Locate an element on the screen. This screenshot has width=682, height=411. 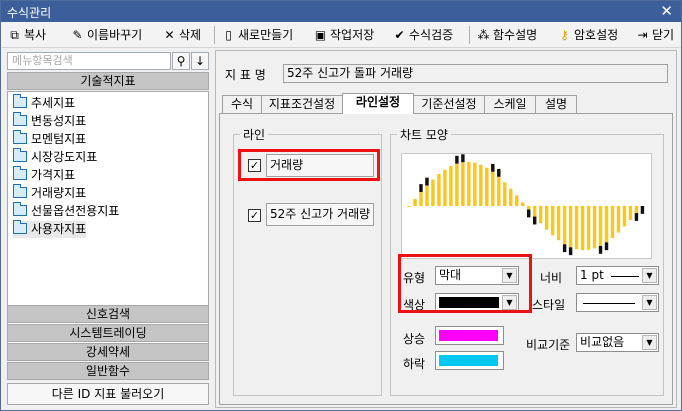
compare-select: 비교없음 ▼ is located at coordinates (617, 342).